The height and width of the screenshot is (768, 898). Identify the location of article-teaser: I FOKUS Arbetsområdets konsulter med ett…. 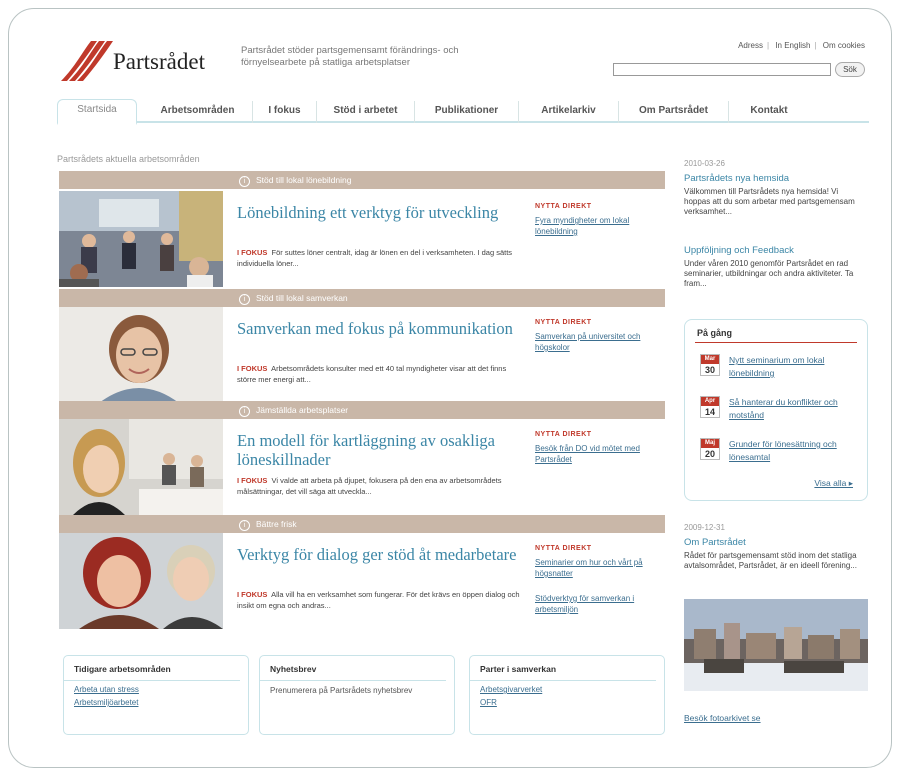
(379, 374).